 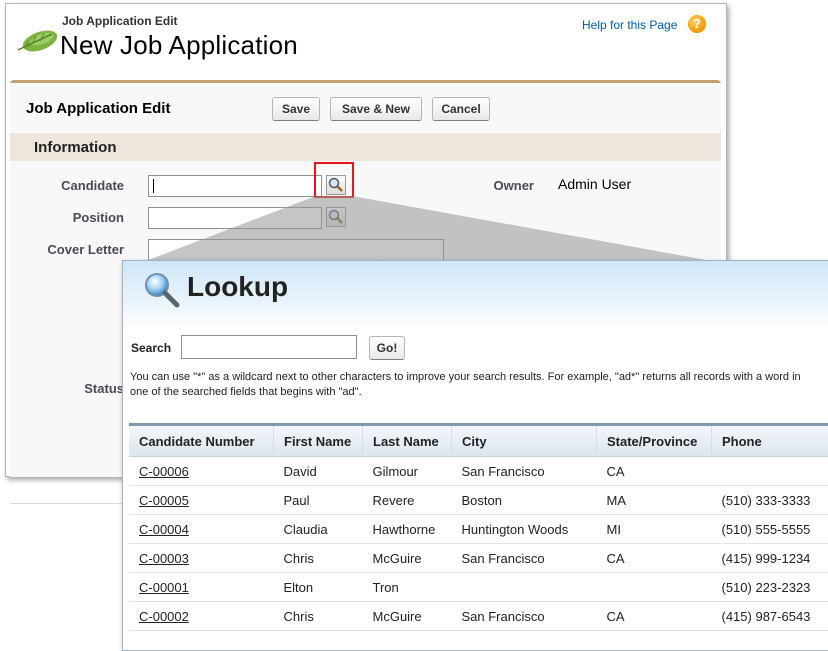 What do you see at coordinates (770, 500) in the screenshot?
I see `phone-cell: (510) 333-3333` at bounding box center [770, 500].